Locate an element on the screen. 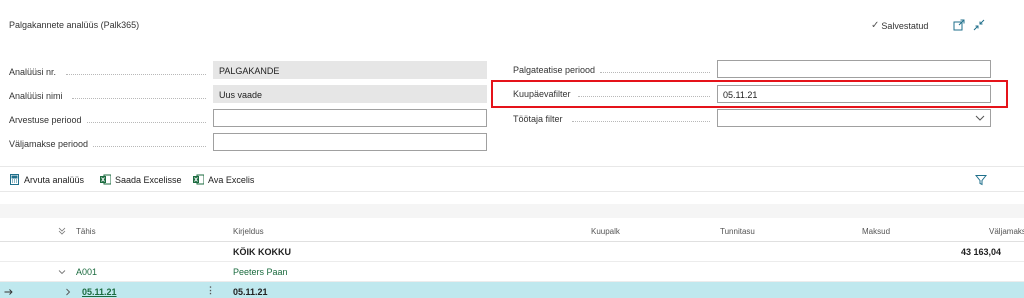  group-description: Peeters Paan is located at coordinates (260, 272).